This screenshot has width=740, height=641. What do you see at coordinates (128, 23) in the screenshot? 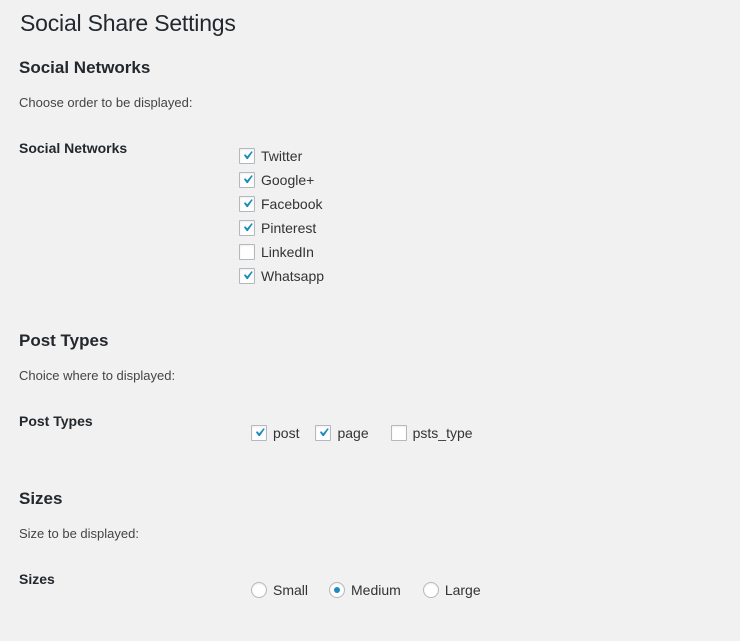
I see `page-title: Social Share Settings` at bounding box center [128, 23].